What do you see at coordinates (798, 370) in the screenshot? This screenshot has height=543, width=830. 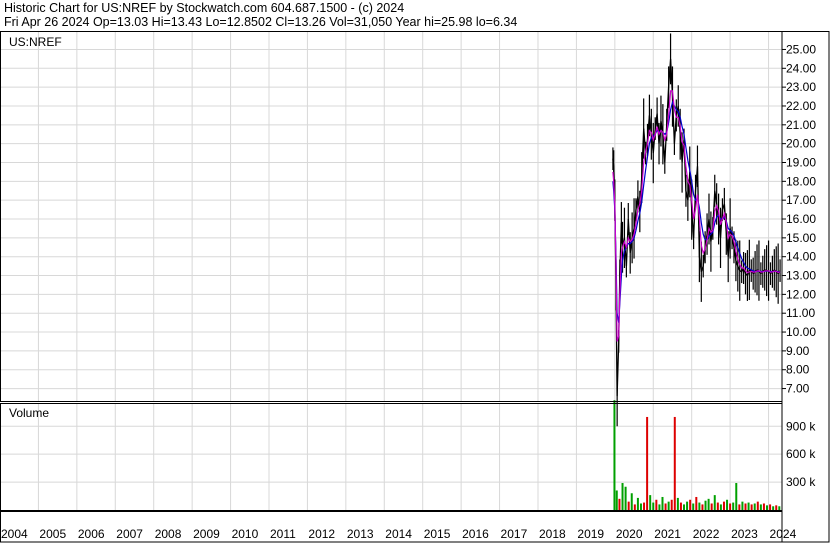 I see `price-axis-tick-label: 8.00` at bounding box center [798, 370].